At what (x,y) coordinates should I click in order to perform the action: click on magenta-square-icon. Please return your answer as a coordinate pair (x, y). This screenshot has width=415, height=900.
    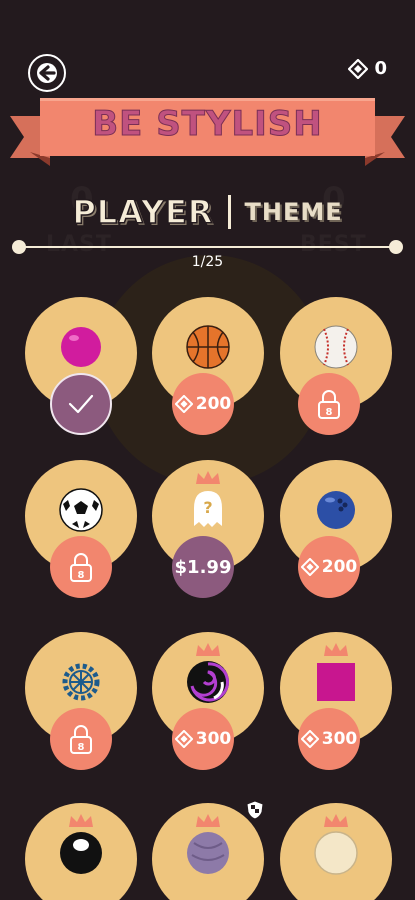
    Looking at the image, I should click on (336, 682).